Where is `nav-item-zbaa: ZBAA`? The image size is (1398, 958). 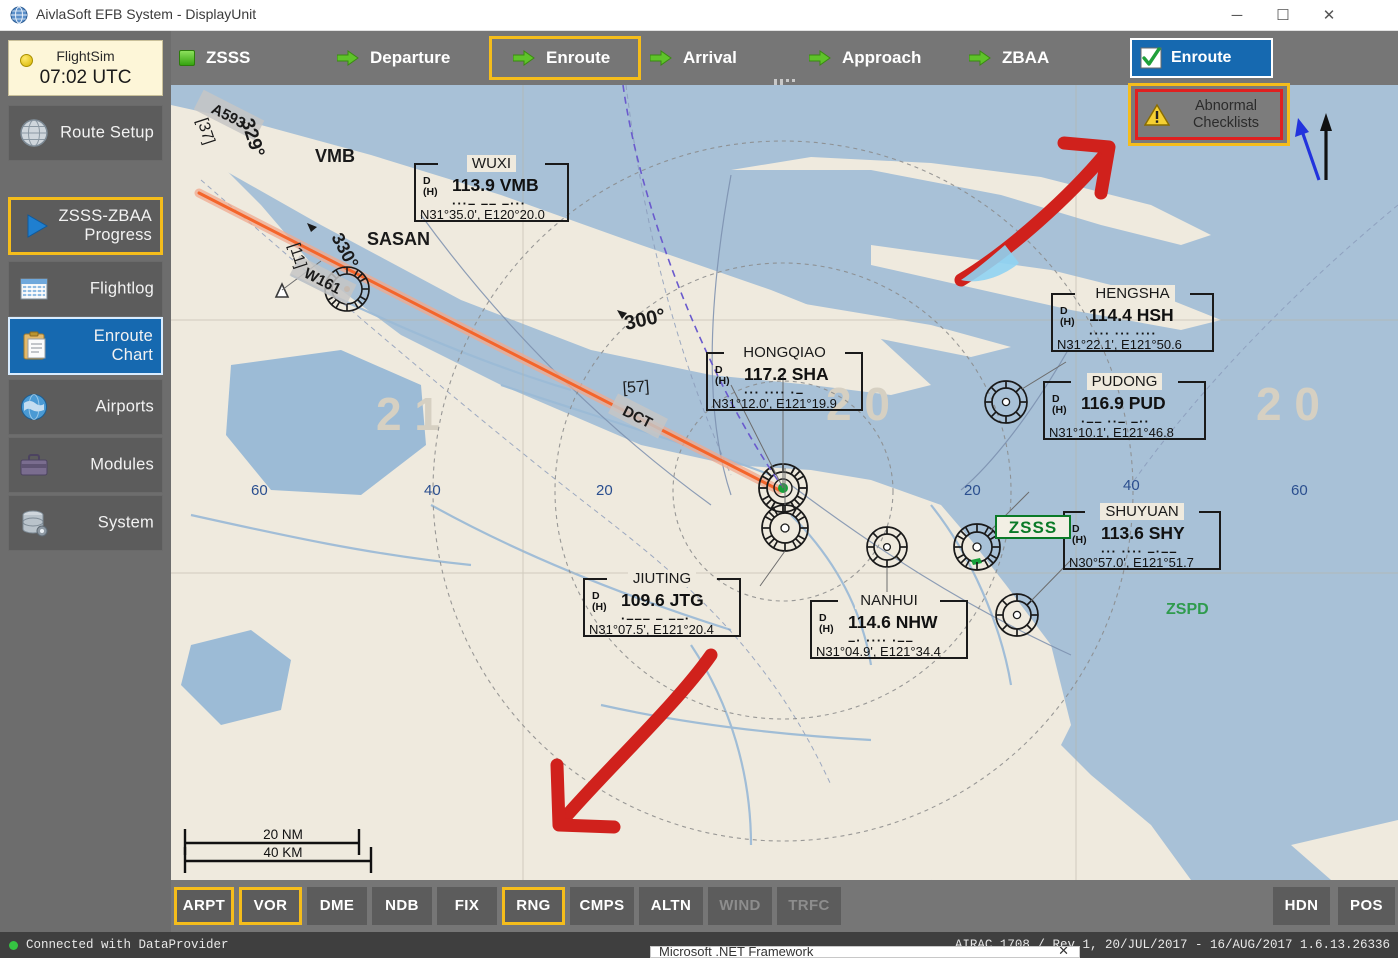
nav-item-zbaa: ZBAA is located at coordinates (1009, 58).